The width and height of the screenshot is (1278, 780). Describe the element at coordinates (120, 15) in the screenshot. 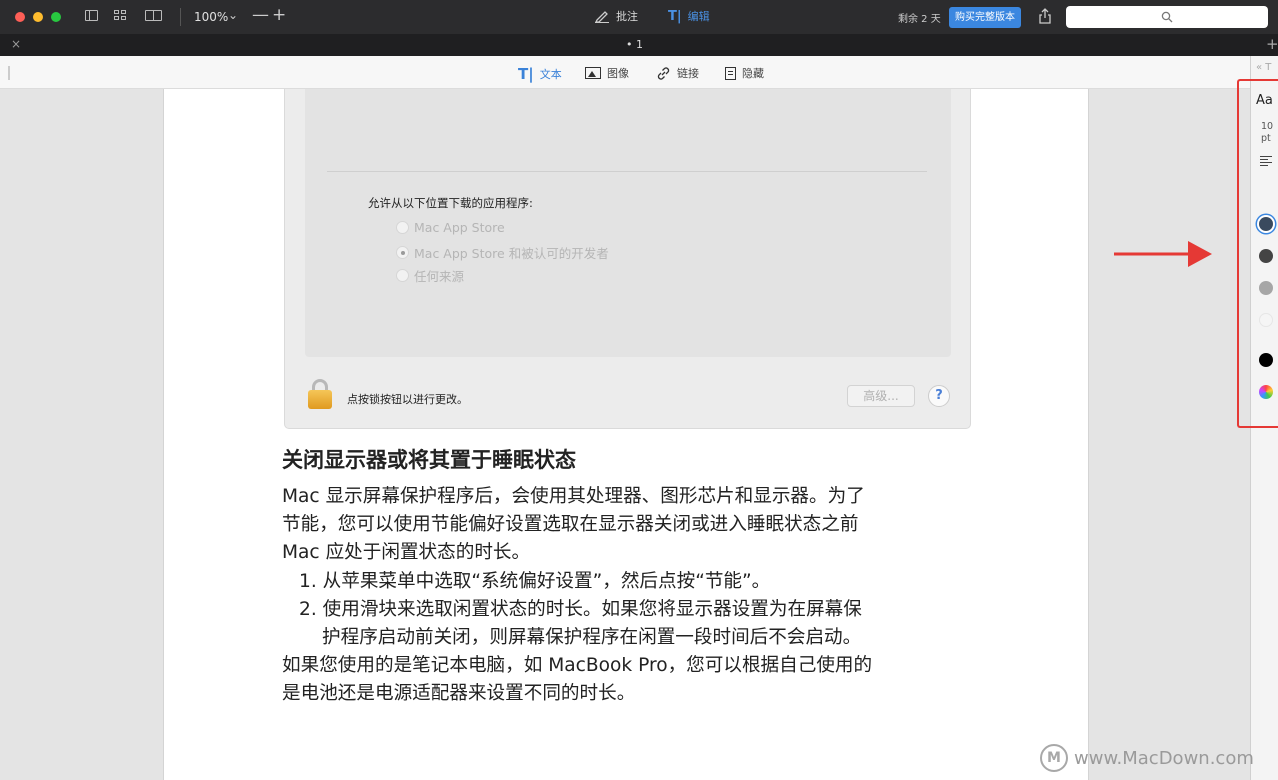

I see `grid-view-icon` at that location.